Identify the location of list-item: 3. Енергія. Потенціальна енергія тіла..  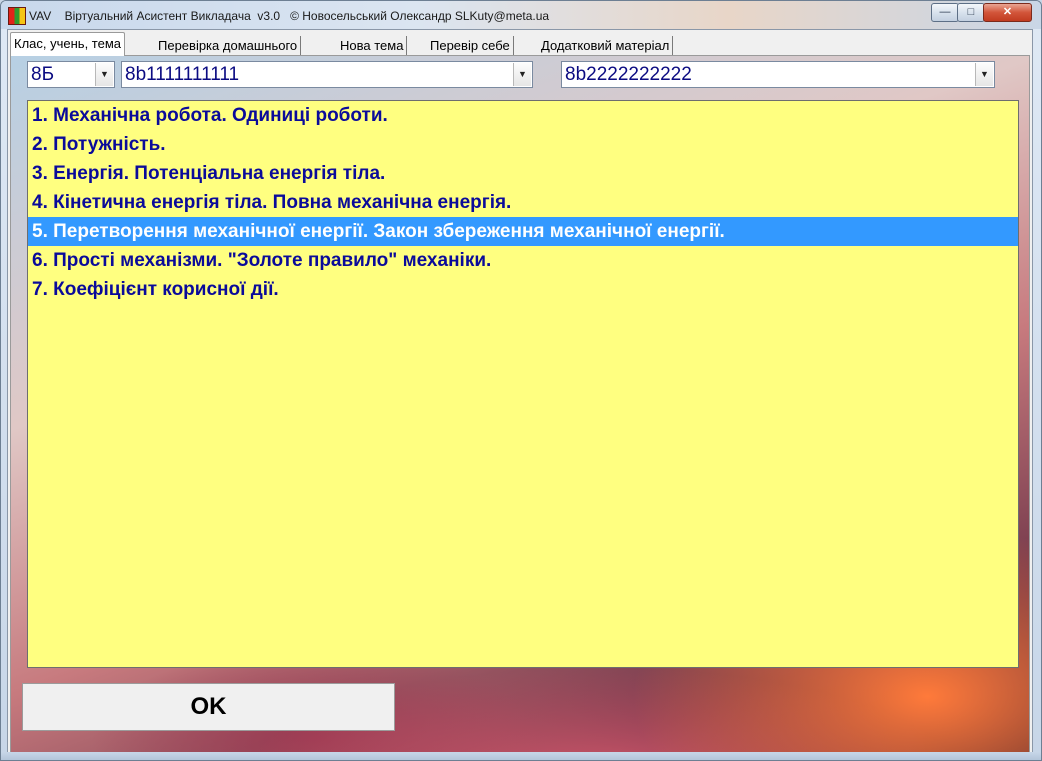
(523, 173).